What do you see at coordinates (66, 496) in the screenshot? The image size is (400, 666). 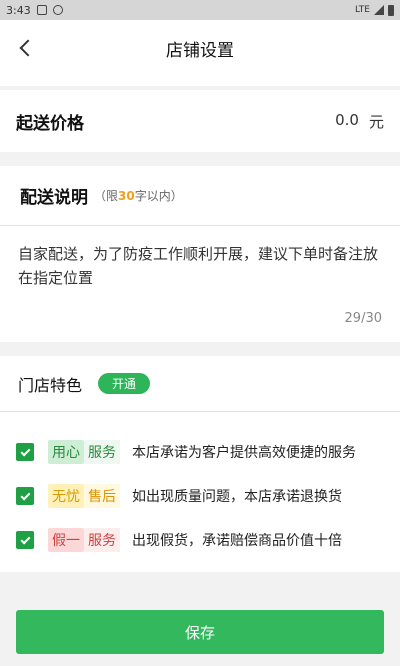 I see `tag-part-a: 无忧` at bounding box center [66, 496].